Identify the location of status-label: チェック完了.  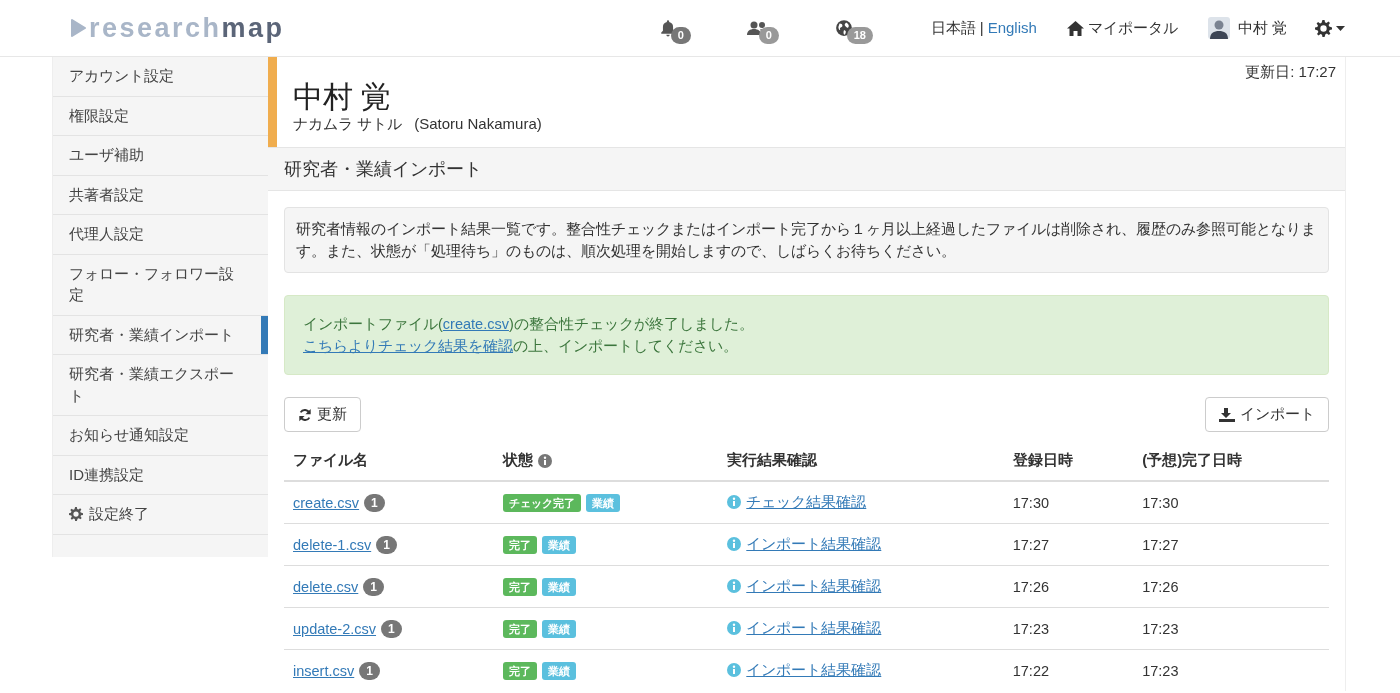
(542, 502).